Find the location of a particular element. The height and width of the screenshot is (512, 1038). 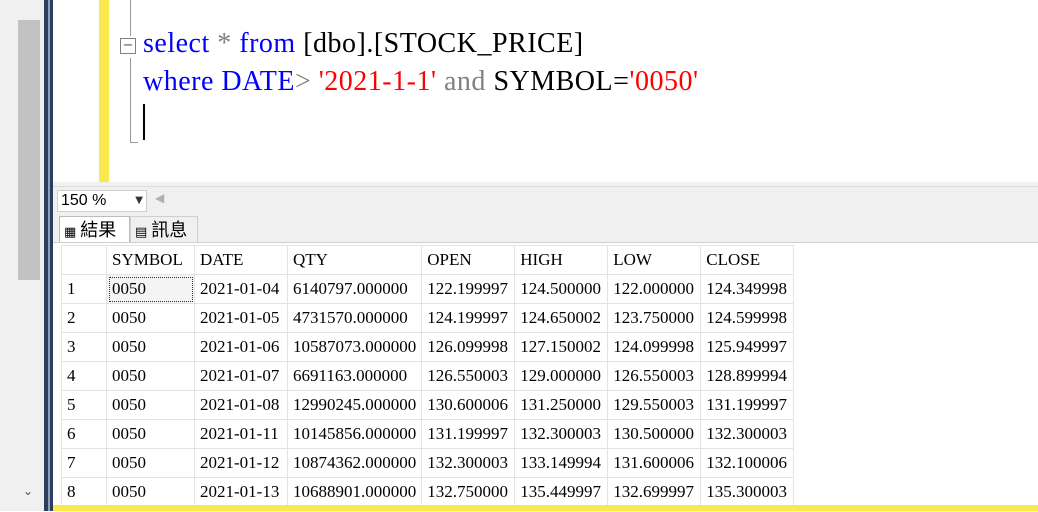

table-cell: 2021-01-06 is located at coordinates (241, 347).